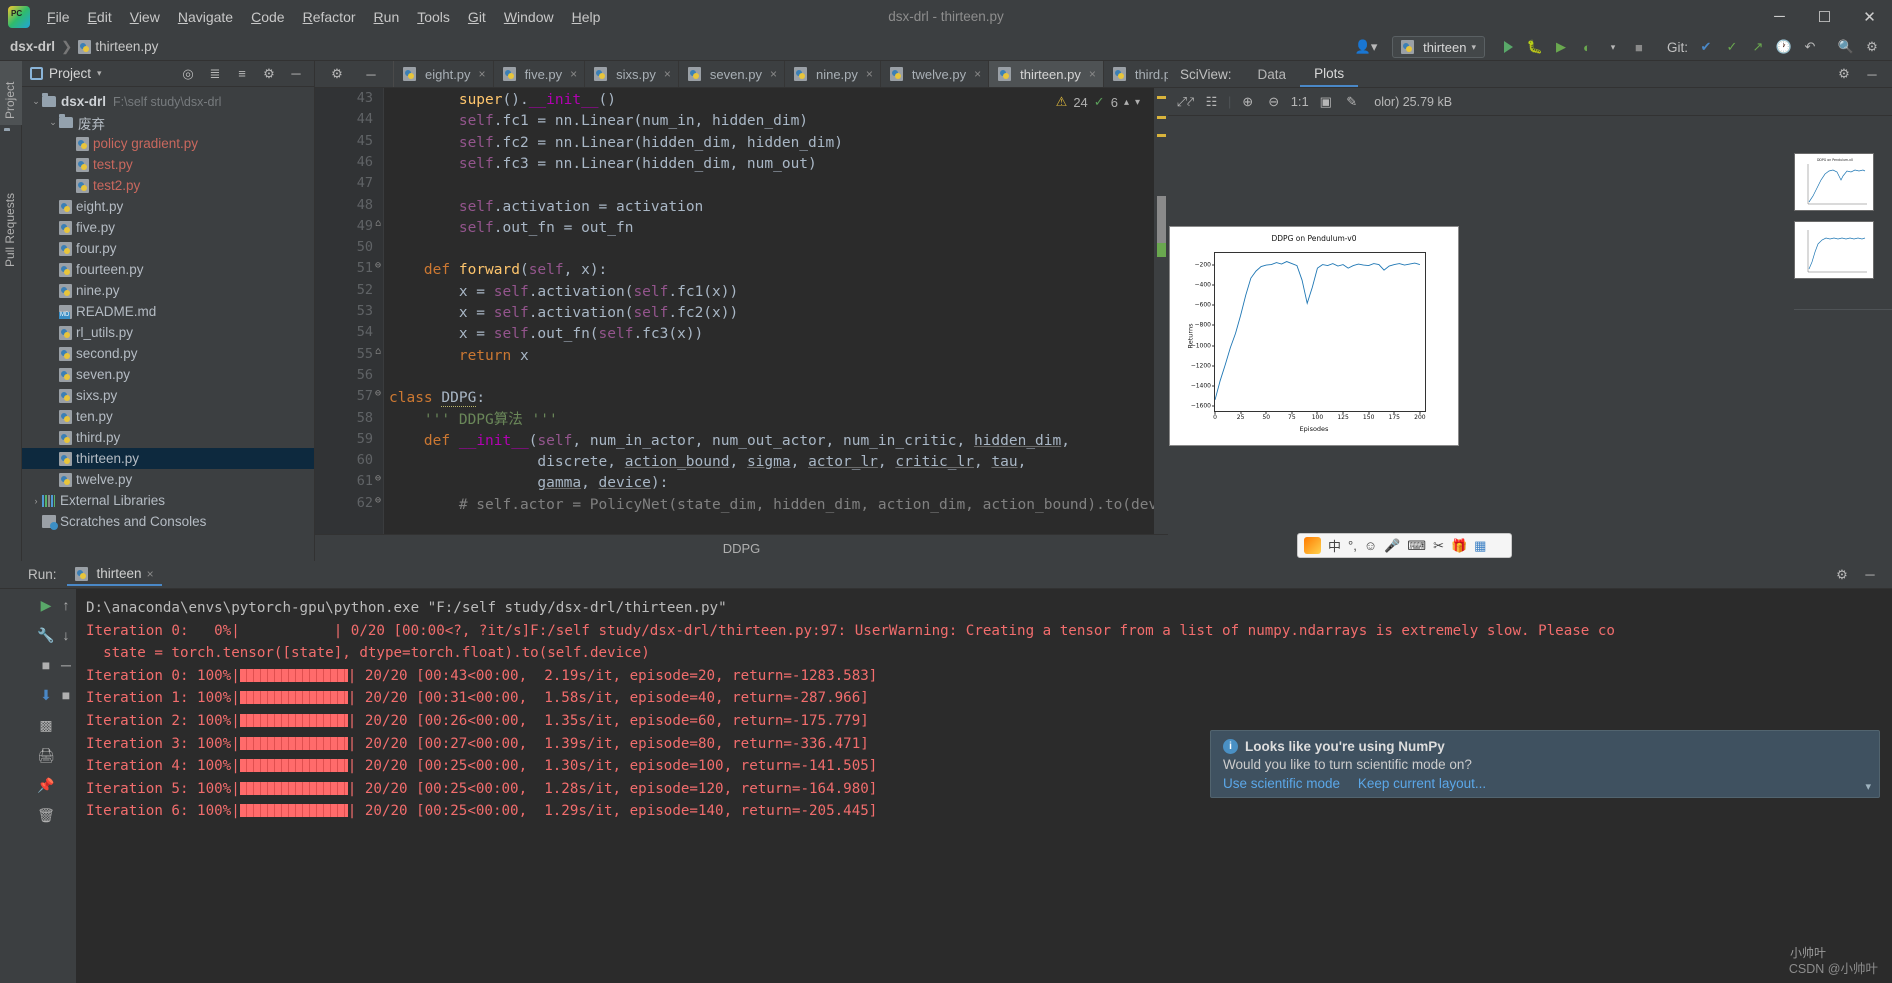 This screenshot has height=983, width=1892. Describe the element at coordinates (586, 17) in the screenshot. I see `menu-help: Help` at that location.